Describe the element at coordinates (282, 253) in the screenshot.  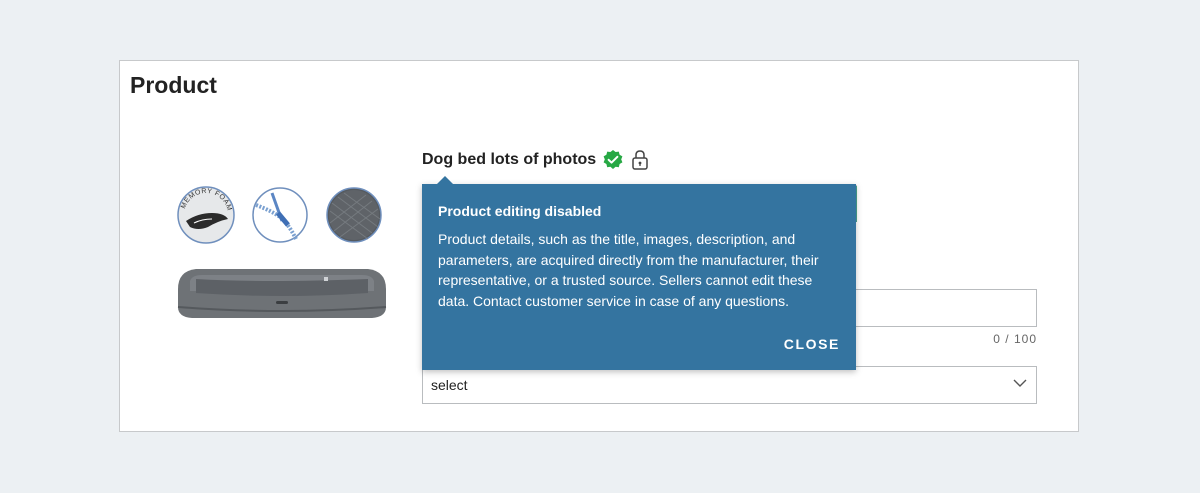
I see `product-image: MEMORY FOAM` at that location.